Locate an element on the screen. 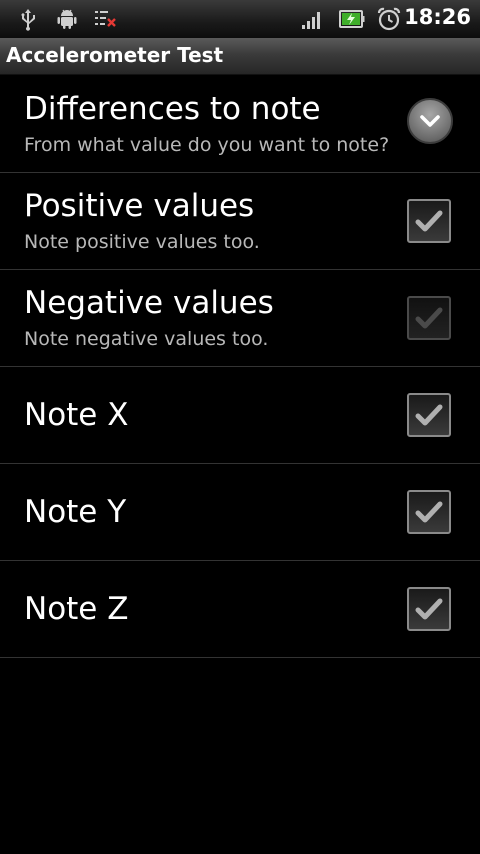 The width and height of the screenshot is (480, 854). usb-icon is located at coordinates (28, 19).